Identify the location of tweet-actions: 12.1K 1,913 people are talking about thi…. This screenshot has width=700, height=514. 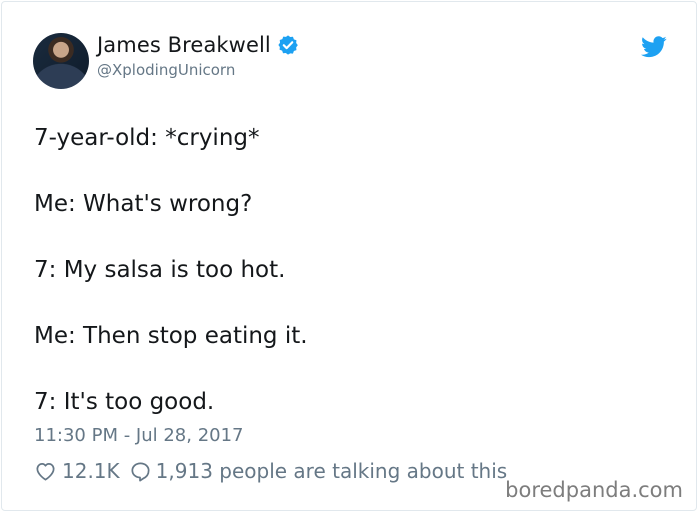
(270, 471).